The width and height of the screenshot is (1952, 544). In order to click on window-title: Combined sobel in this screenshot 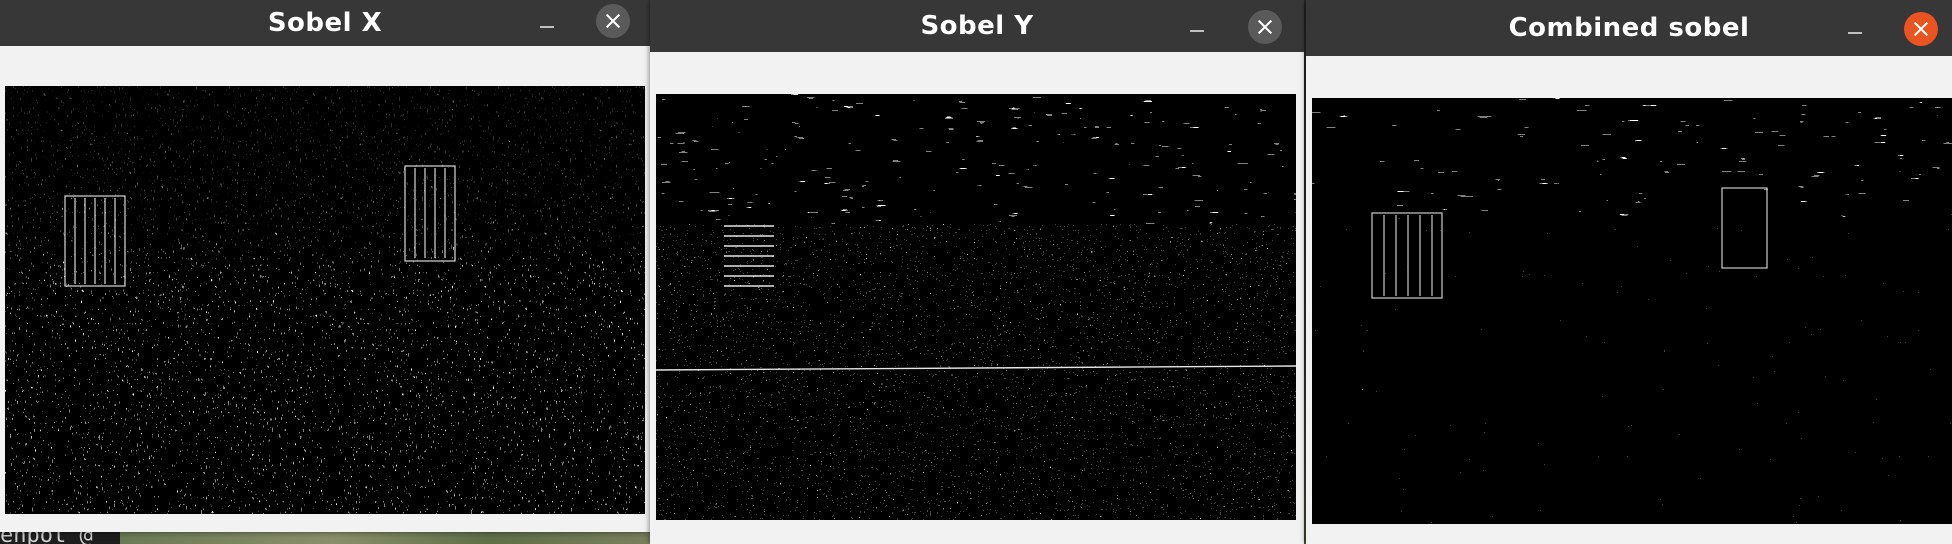, I will do `click(1629, 28)`.